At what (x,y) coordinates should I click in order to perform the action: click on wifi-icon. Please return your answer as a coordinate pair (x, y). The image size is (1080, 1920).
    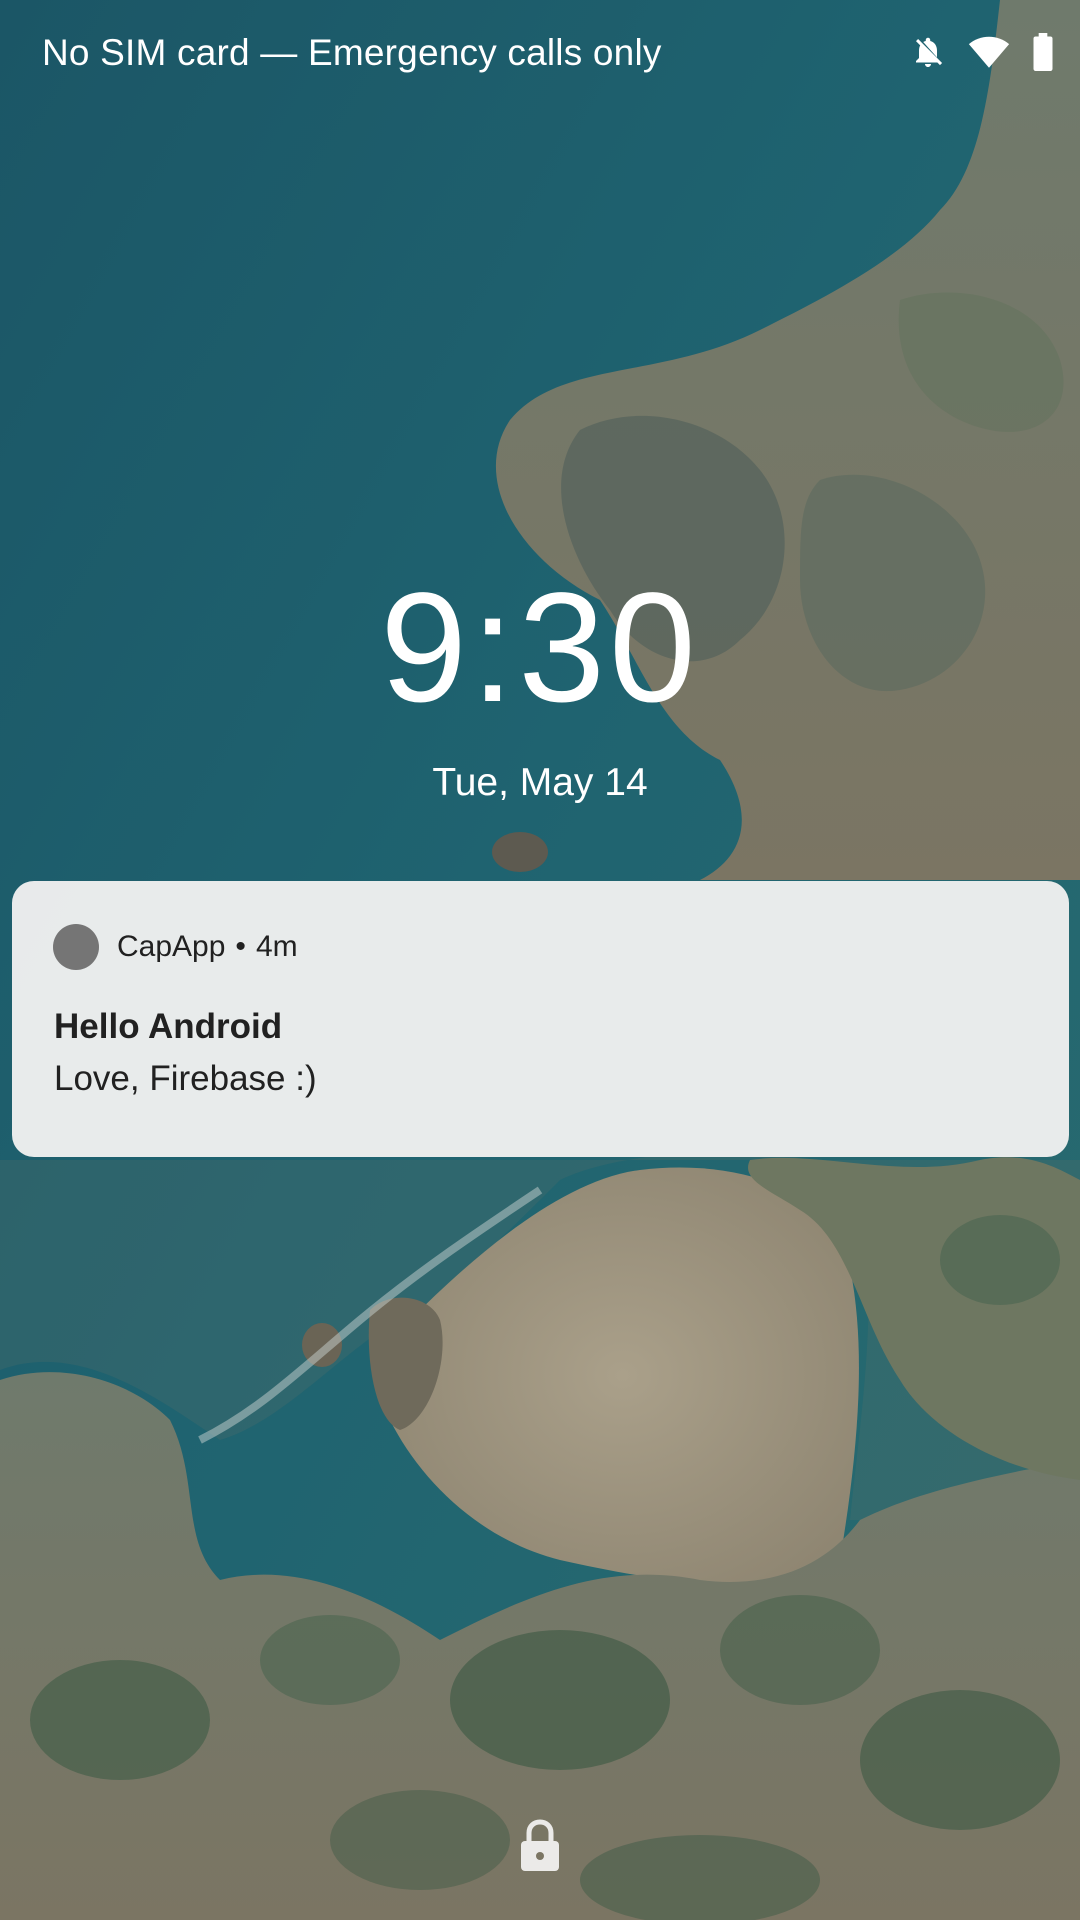
    Looking at the image, I should click on (989, 52).